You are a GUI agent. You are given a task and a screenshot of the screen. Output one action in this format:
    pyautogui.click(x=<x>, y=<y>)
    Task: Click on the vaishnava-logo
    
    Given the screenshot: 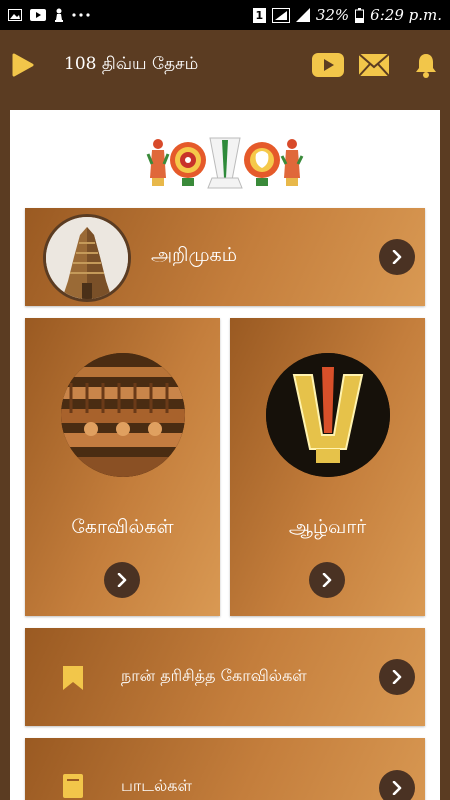 What is the action you would take?
    pyautogui.click(x=225, y=162)
    